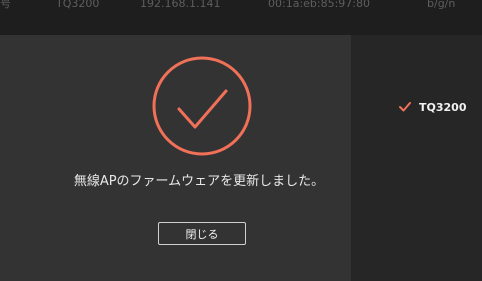  What do you see at coordinates (319, 5) in the screenshot?
I see `table-cell-mac: 00:1a:eb:85:97:80` at bounding box center [319, 5].